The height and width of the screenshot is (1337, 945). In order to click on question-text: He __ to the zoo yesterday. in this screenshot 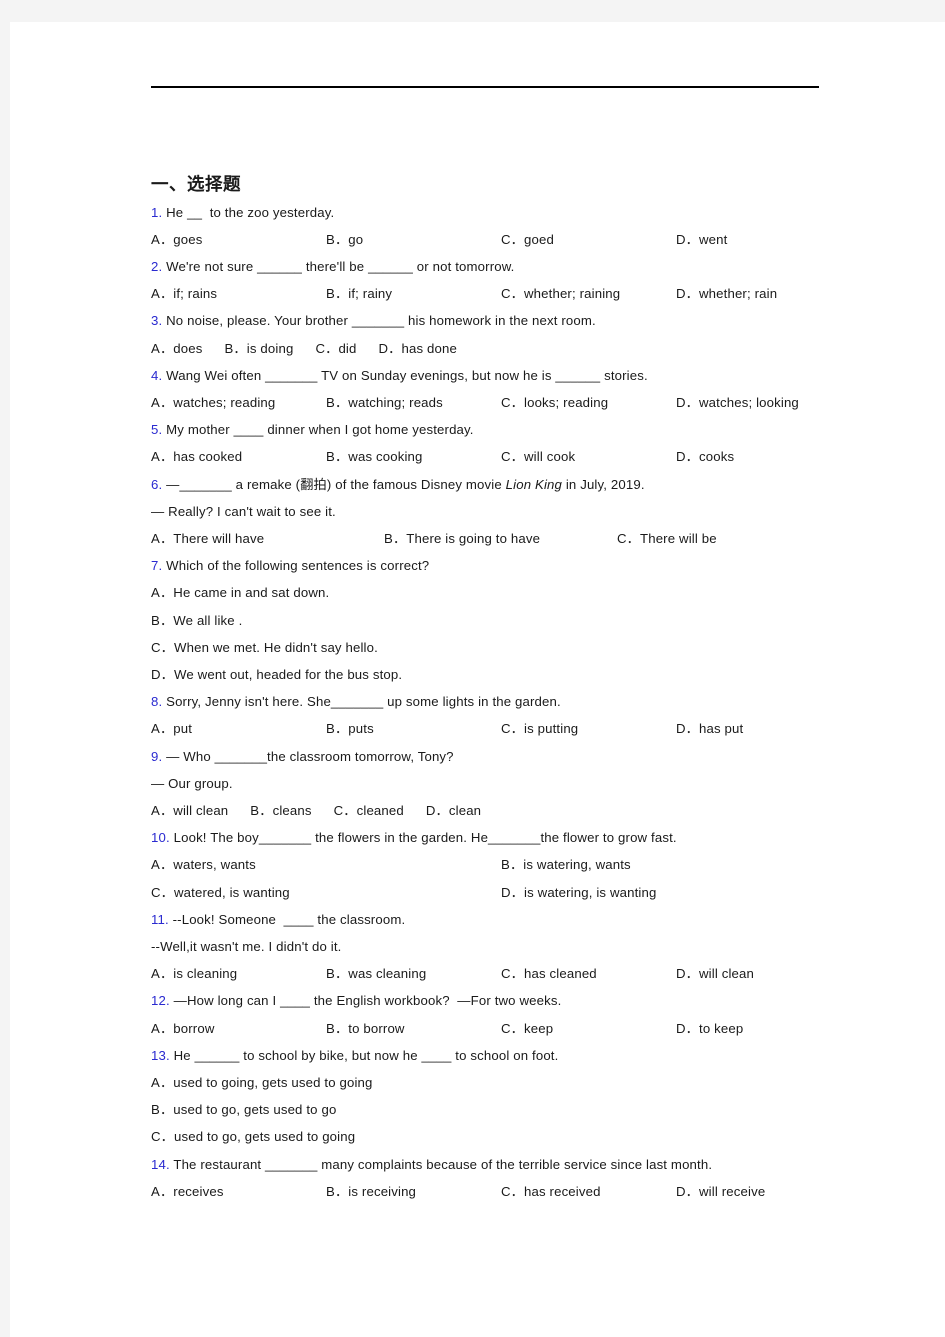, I will do `click(248, 212)`.